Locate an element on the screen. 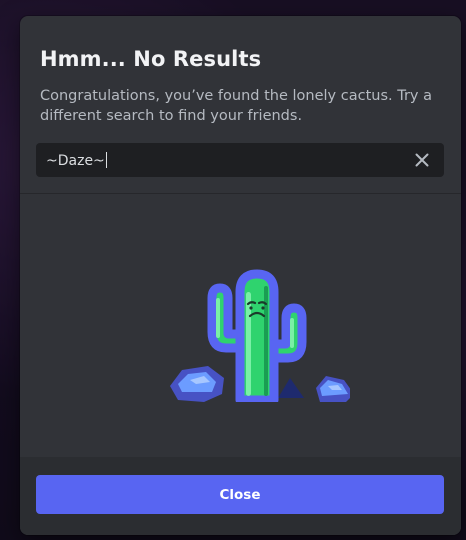  search-field: ~Daze~ is located at coordinates (240, 160).